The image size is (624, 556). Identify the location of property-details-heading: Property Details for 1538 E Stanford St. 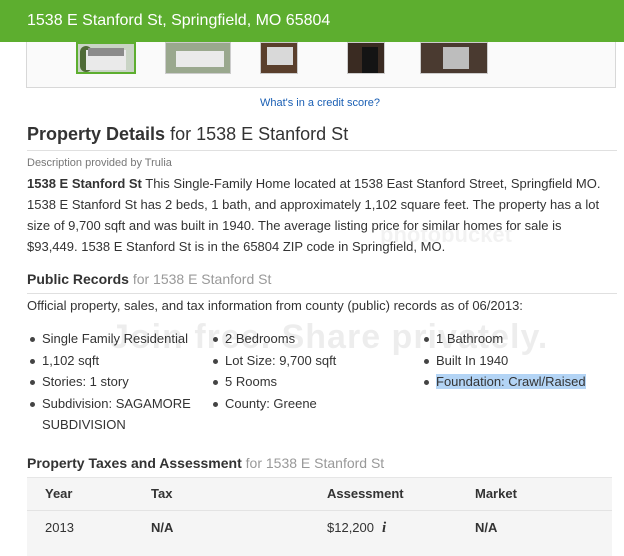
(188, 134).